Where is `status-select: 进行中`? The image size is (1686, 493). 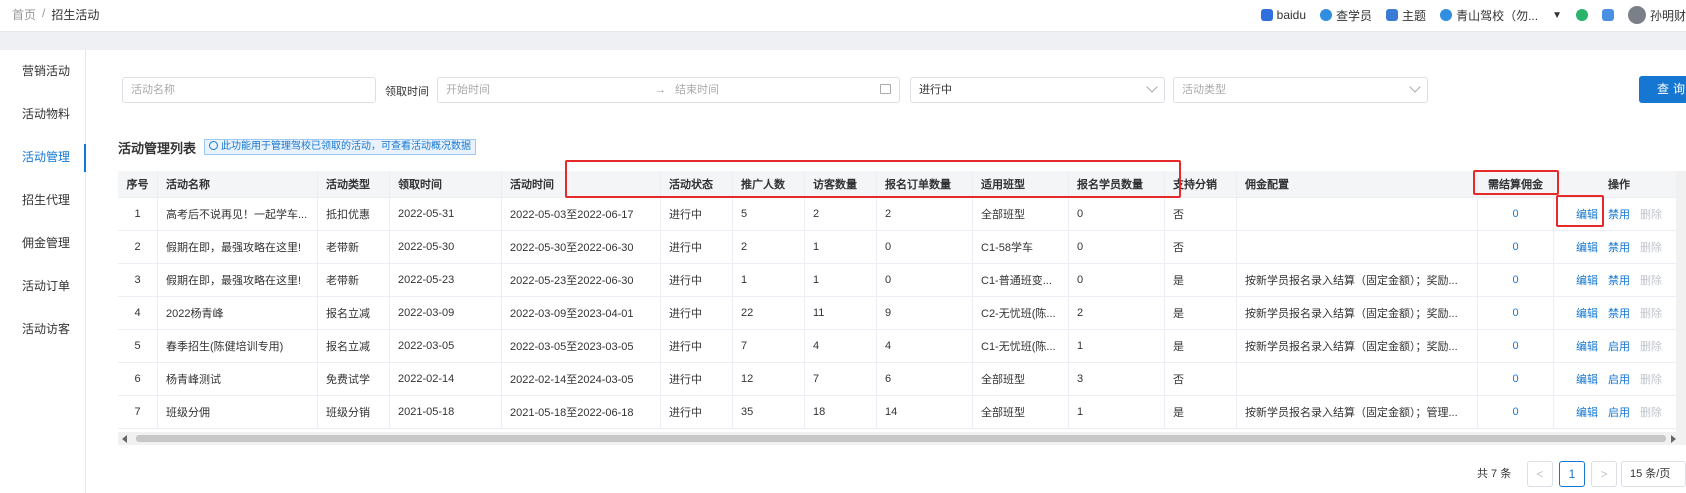 status-select: 进行中 is located at coordinates (1037, 90).